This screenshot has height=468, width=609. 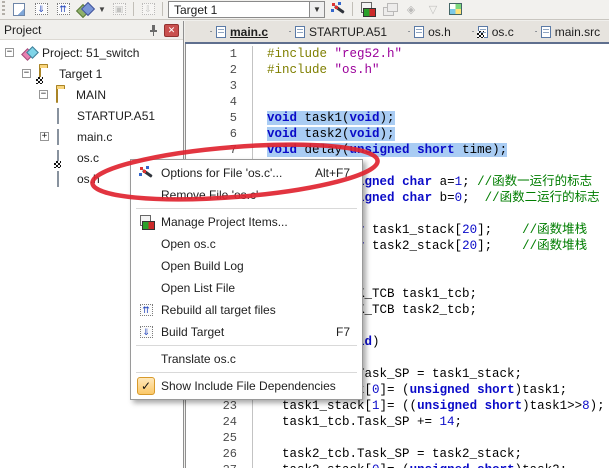 I want to click on tree-item-startup-a51: STARTUP.A51, so click(x=91, y=116).